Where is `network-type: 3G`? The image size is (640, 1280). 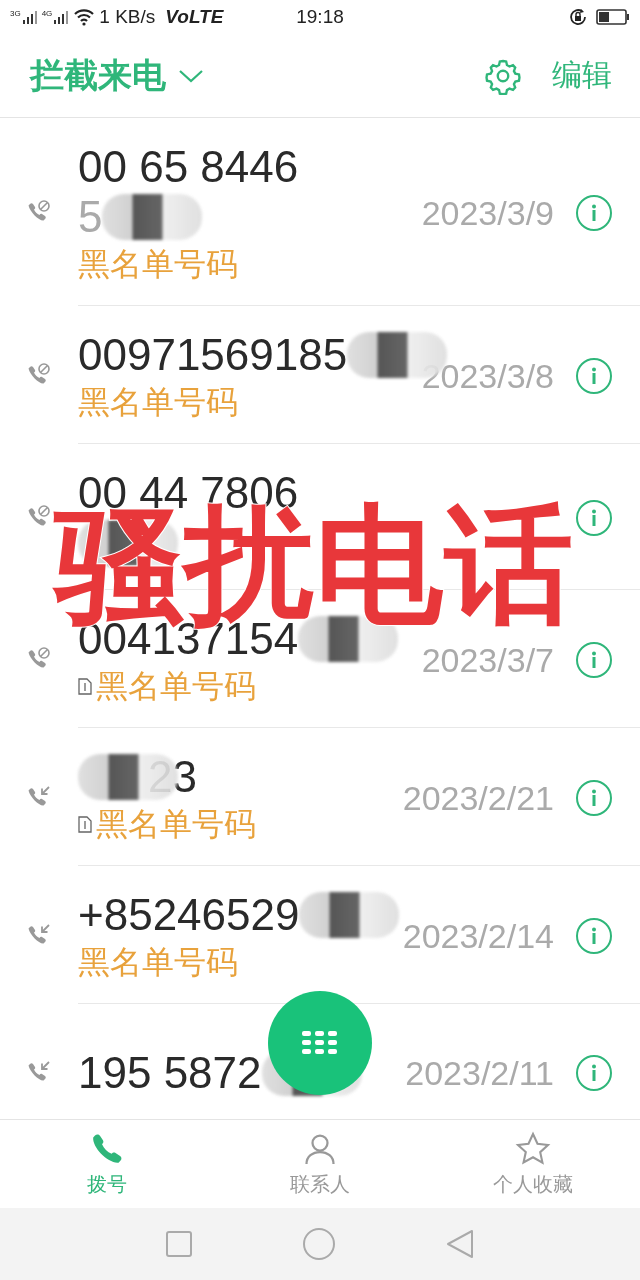 network-type: 3G is located at coordinates (15, 13).